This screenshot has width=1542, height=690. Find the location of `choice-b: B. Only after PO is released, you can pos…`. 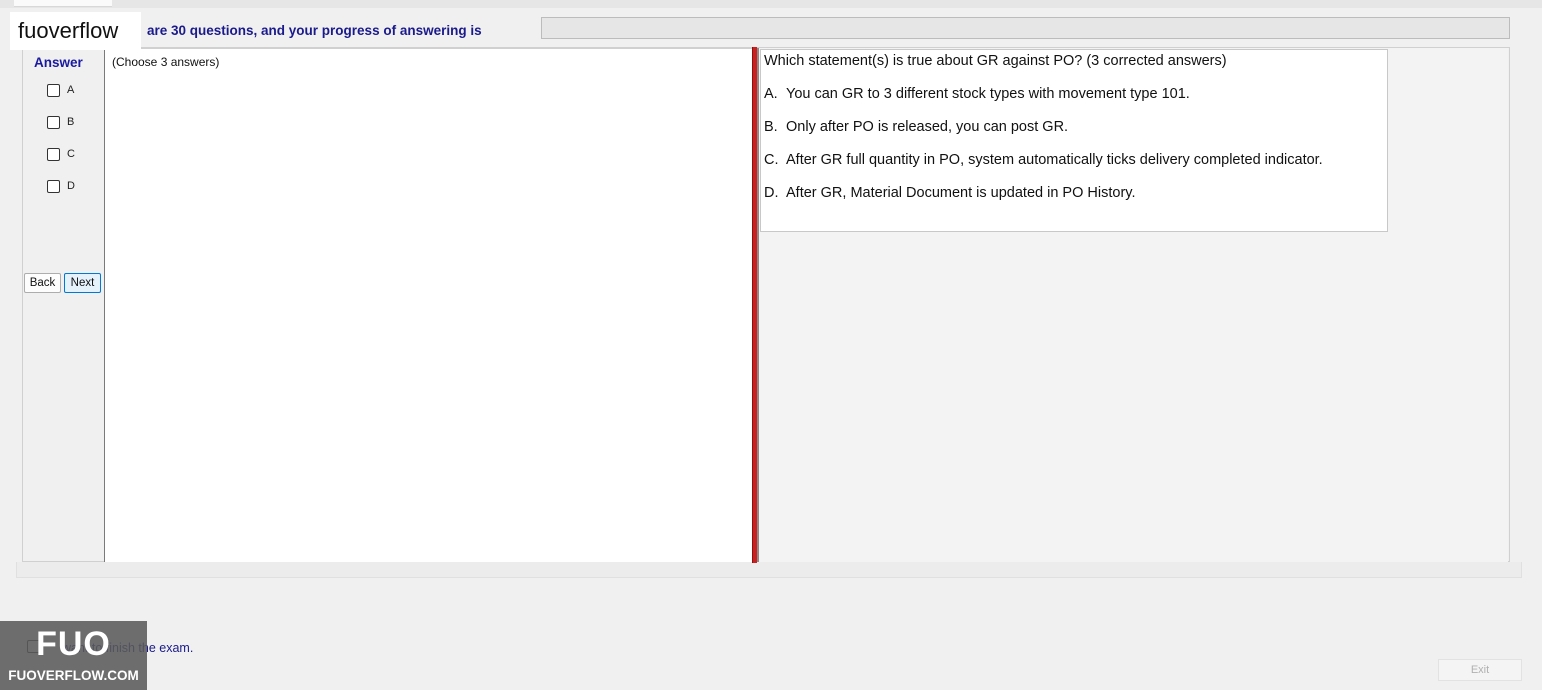

choice-b: B. Only after PO is released, you can pos… is located at coordinates (916, 127).